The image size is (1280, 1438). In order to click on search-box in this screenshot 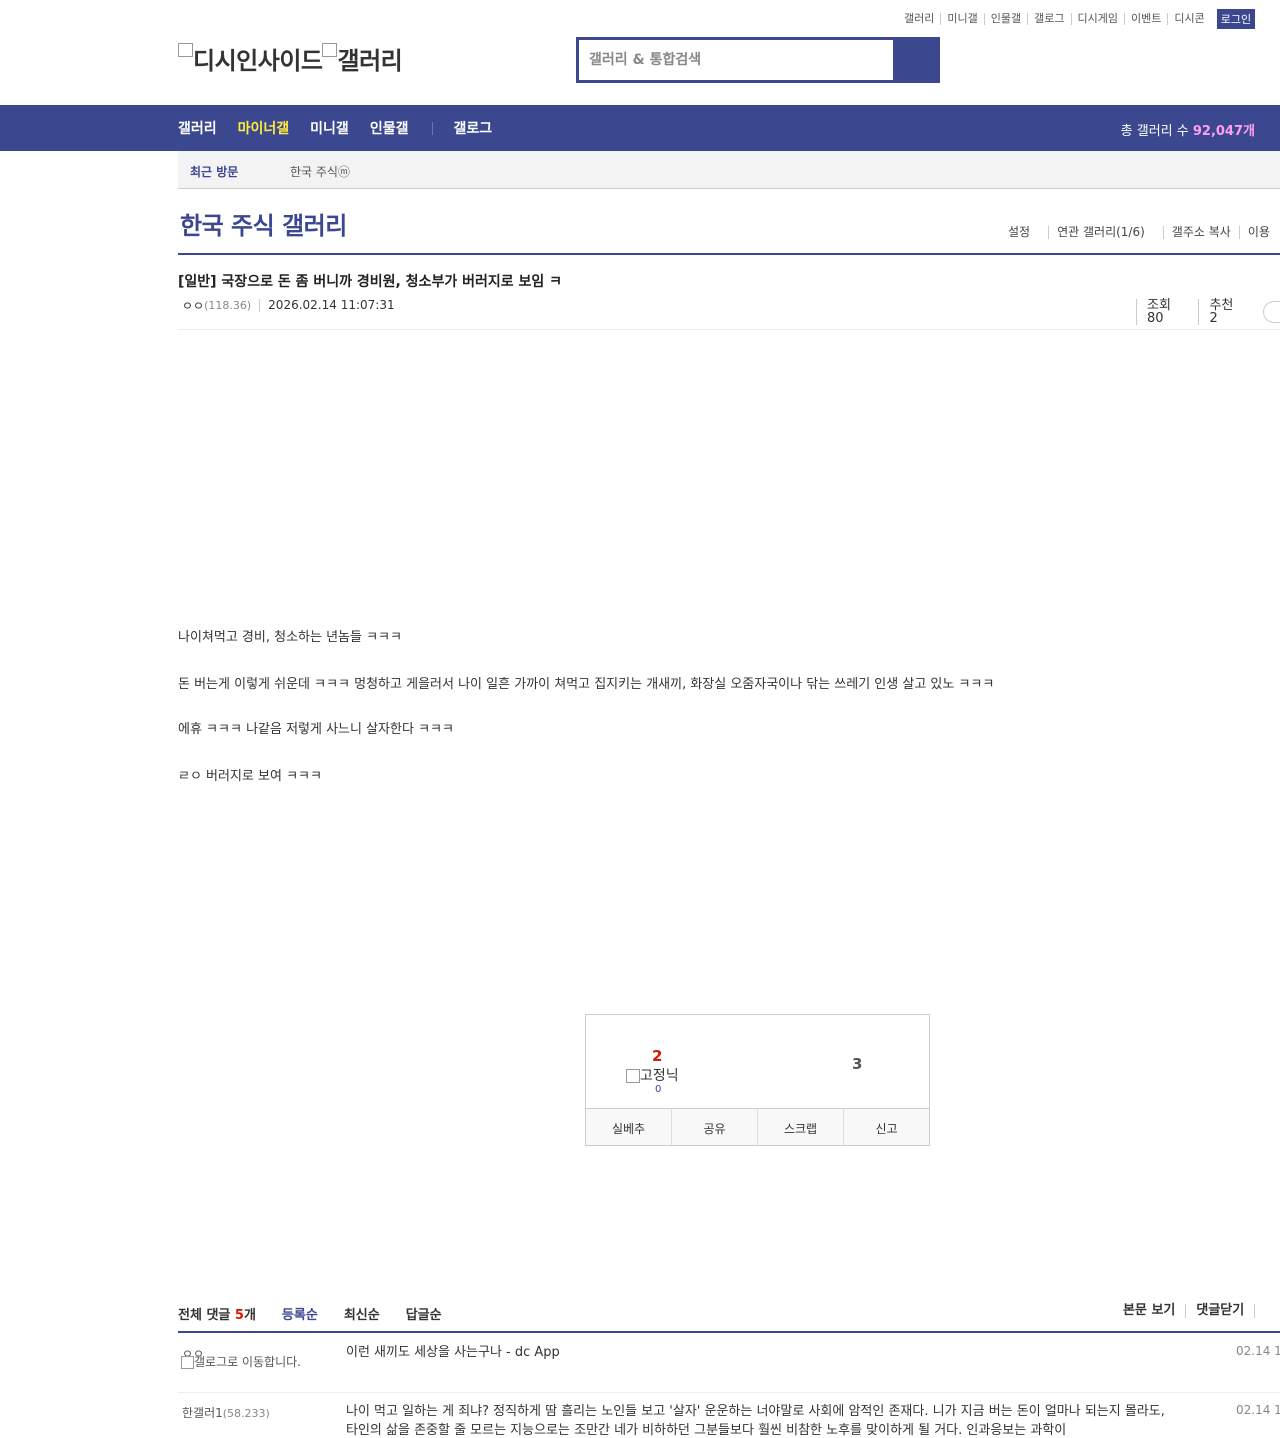, I will do `click(758, 60)`.